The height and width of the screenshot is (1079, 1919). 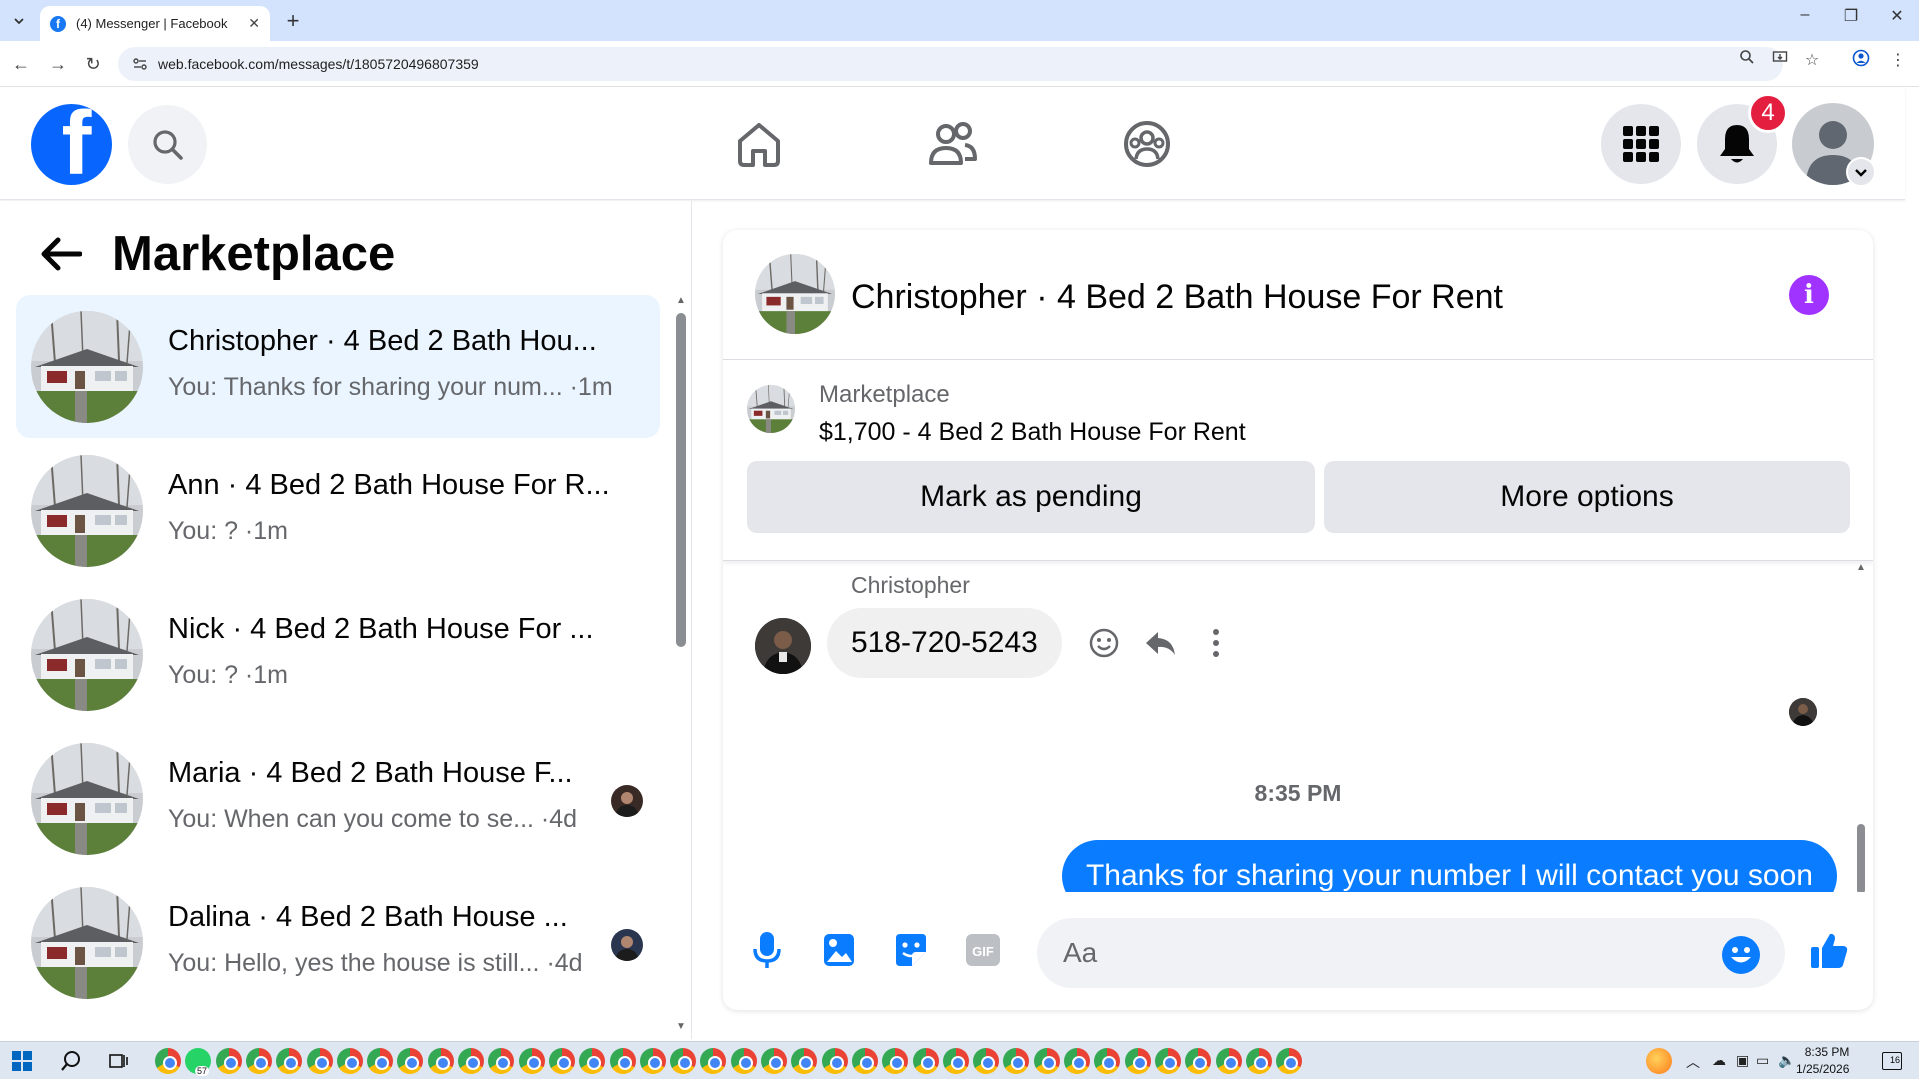 I want to click on incoming-message-bubble: 518-720-5243, so click(x=944, y=643).